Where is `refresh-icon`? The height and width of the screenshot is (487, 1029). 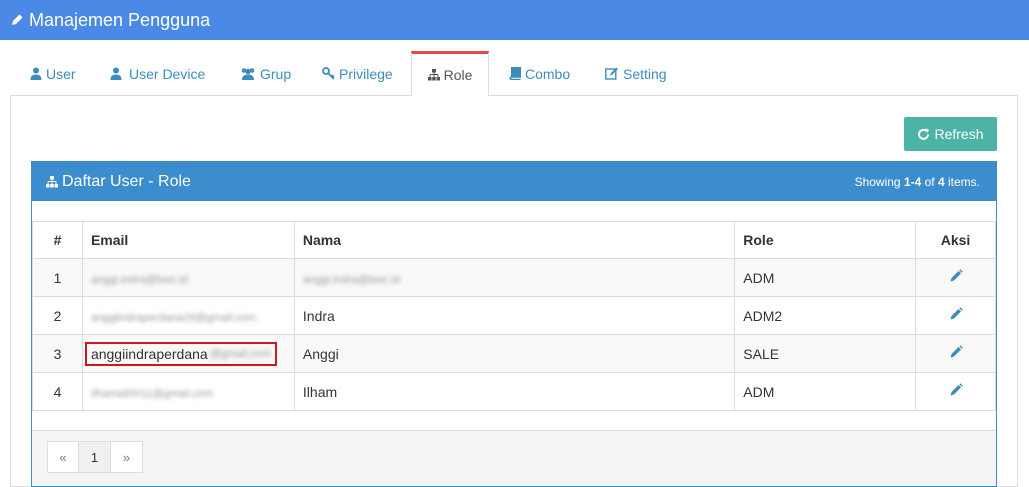 refresh-icon is located at coordinates (924, 134).